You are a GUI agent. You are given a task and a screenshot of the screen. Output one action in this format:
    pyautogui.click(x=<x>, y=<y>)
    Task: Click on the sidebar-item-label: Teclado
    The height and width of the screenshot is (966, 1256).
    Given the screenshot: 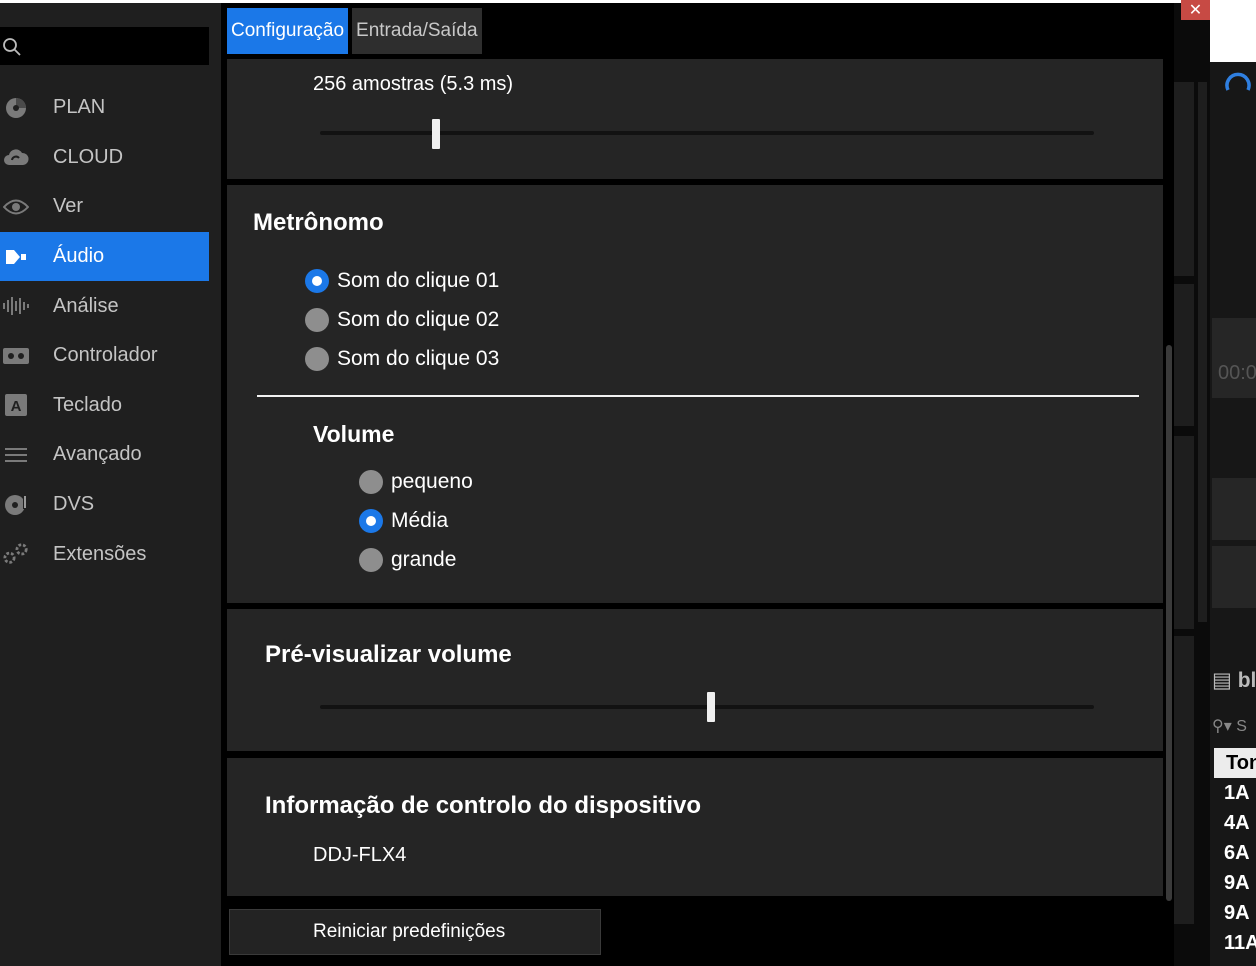 What is the action you would take?
    pyautogui.click(x=87, y=404)
    